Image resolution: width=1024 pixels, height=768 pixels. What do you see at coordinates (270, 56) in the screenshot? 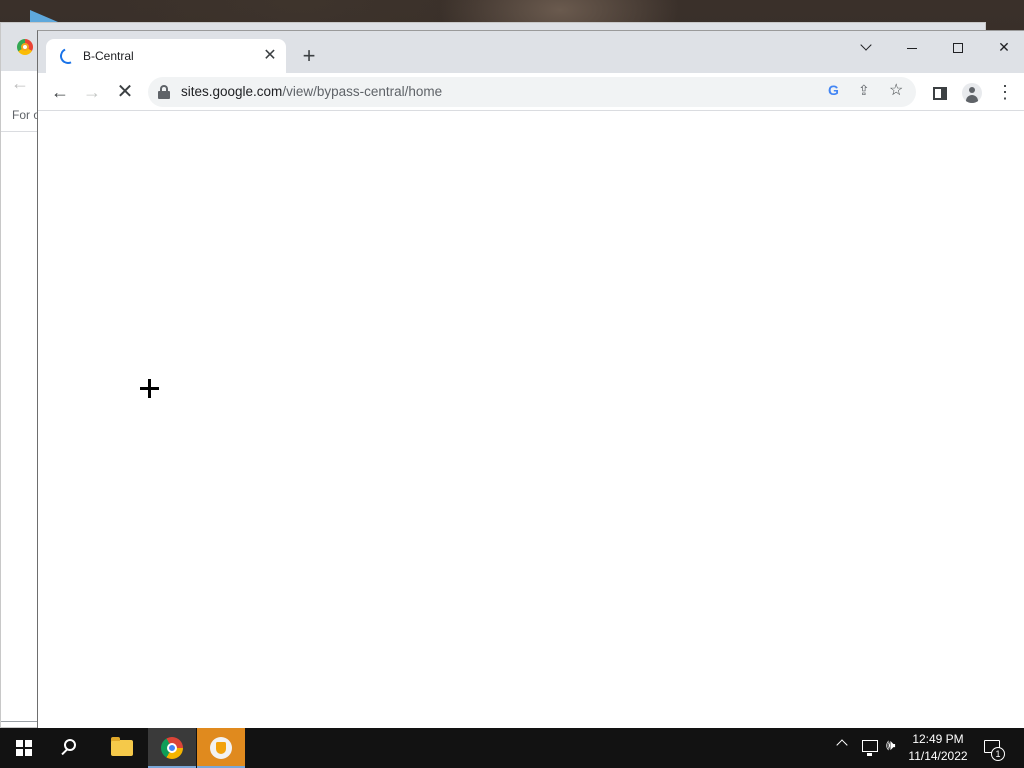
I see `tab-close-icon: ✕` at bounding box center [270, 56].